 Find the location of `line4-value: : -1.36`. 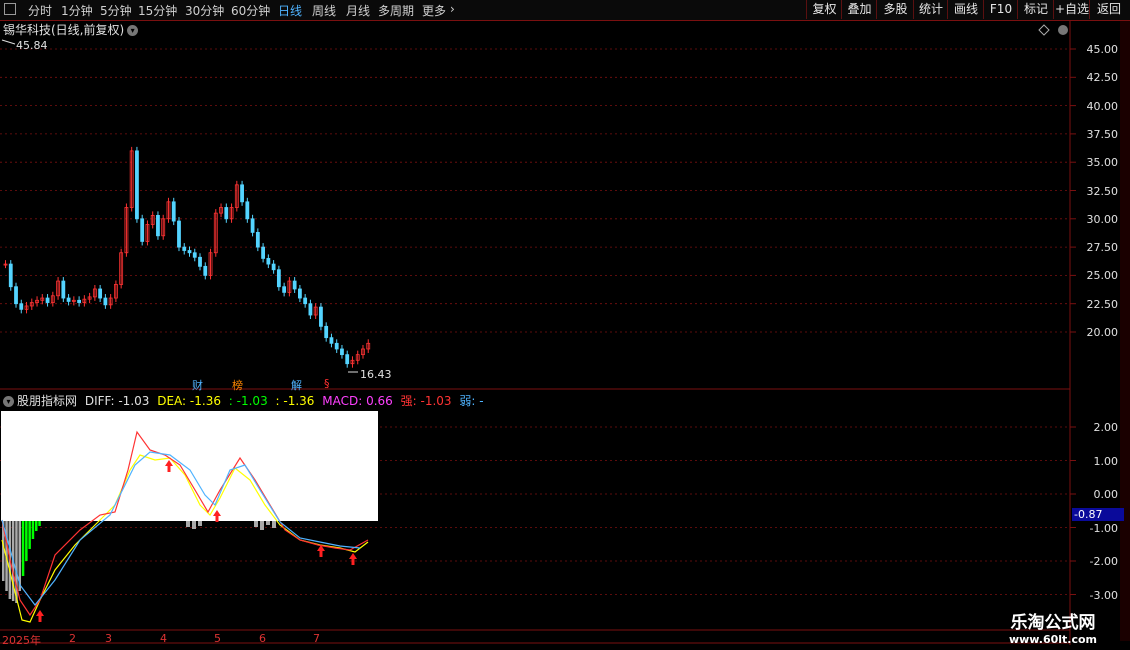

line4-value: : -1.36 is located at coordinates (295, 401).